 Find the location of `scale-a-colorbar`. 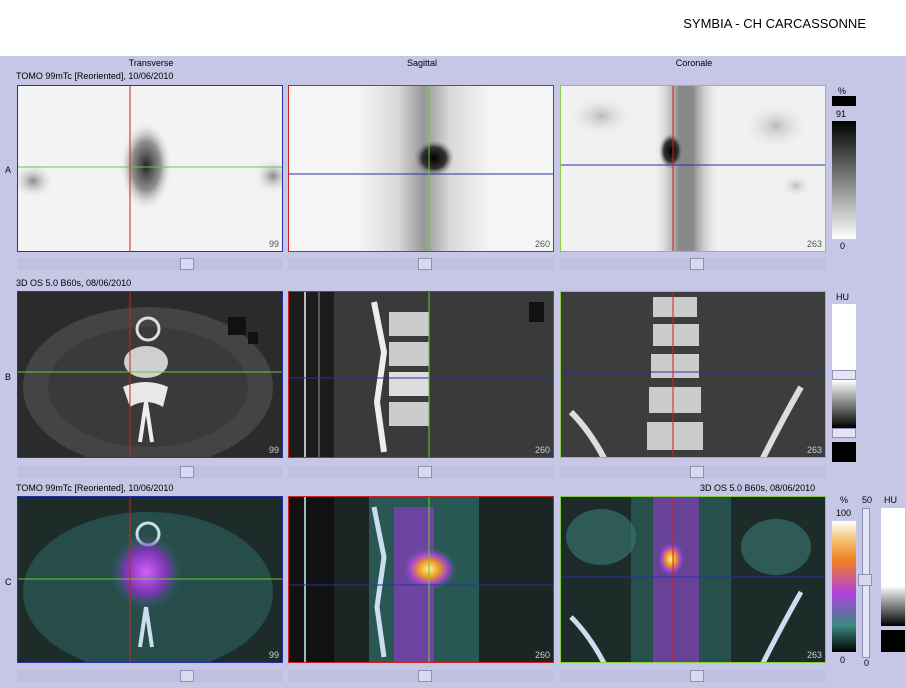

scale-a-colorbar is located at coordinates (844, 180).